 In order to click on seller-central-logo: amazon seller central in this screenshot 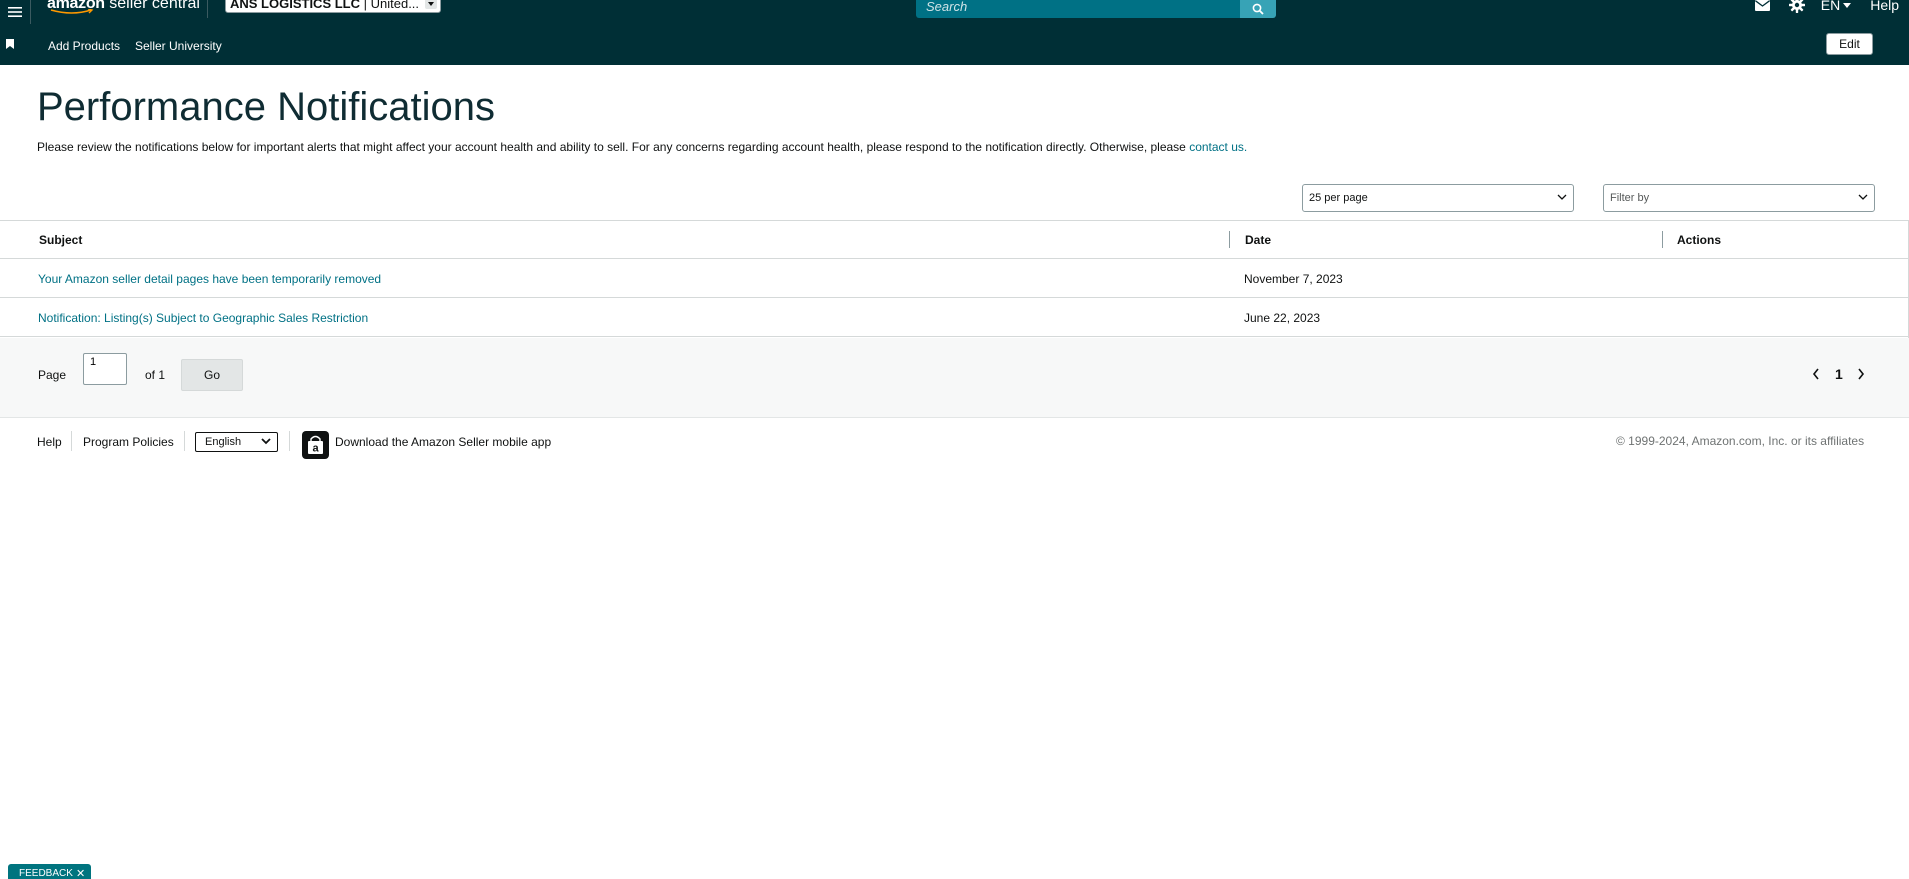, I will do `click(123, 7)`.